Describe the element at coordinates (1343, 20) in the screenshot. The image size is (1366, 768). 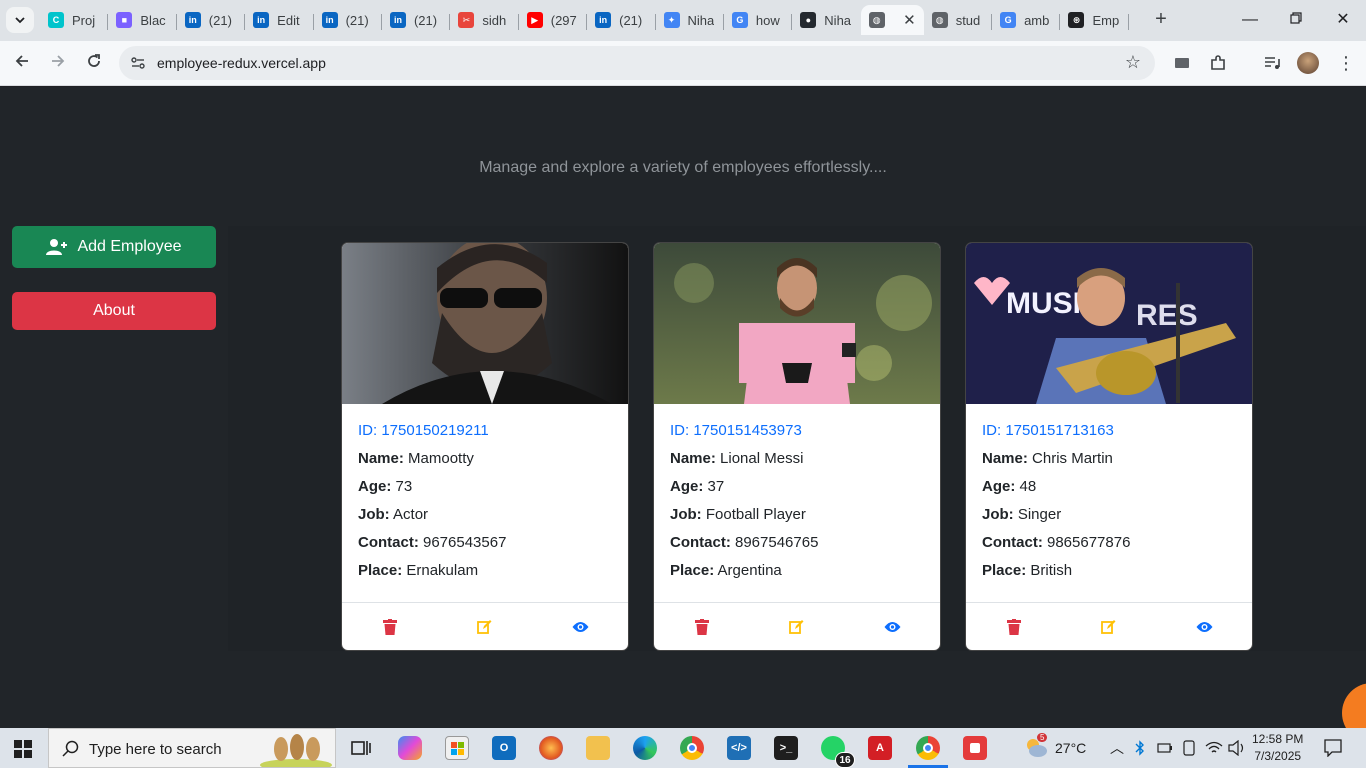
I see `close-window-button: ✕` at that location.